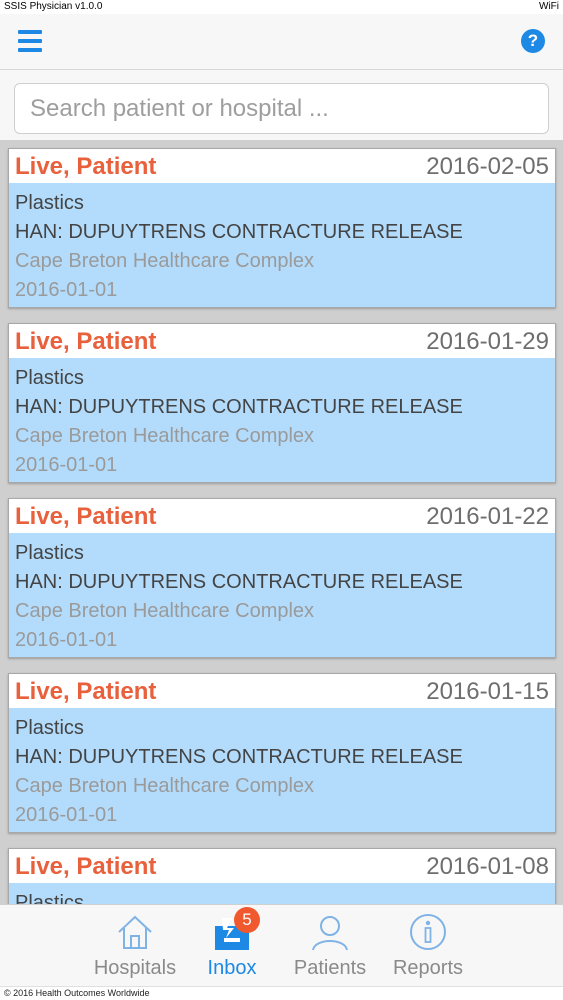  Describe the element at coordinates (428, 968) in the screenshot. I see `tab-label: Reports` at that location.